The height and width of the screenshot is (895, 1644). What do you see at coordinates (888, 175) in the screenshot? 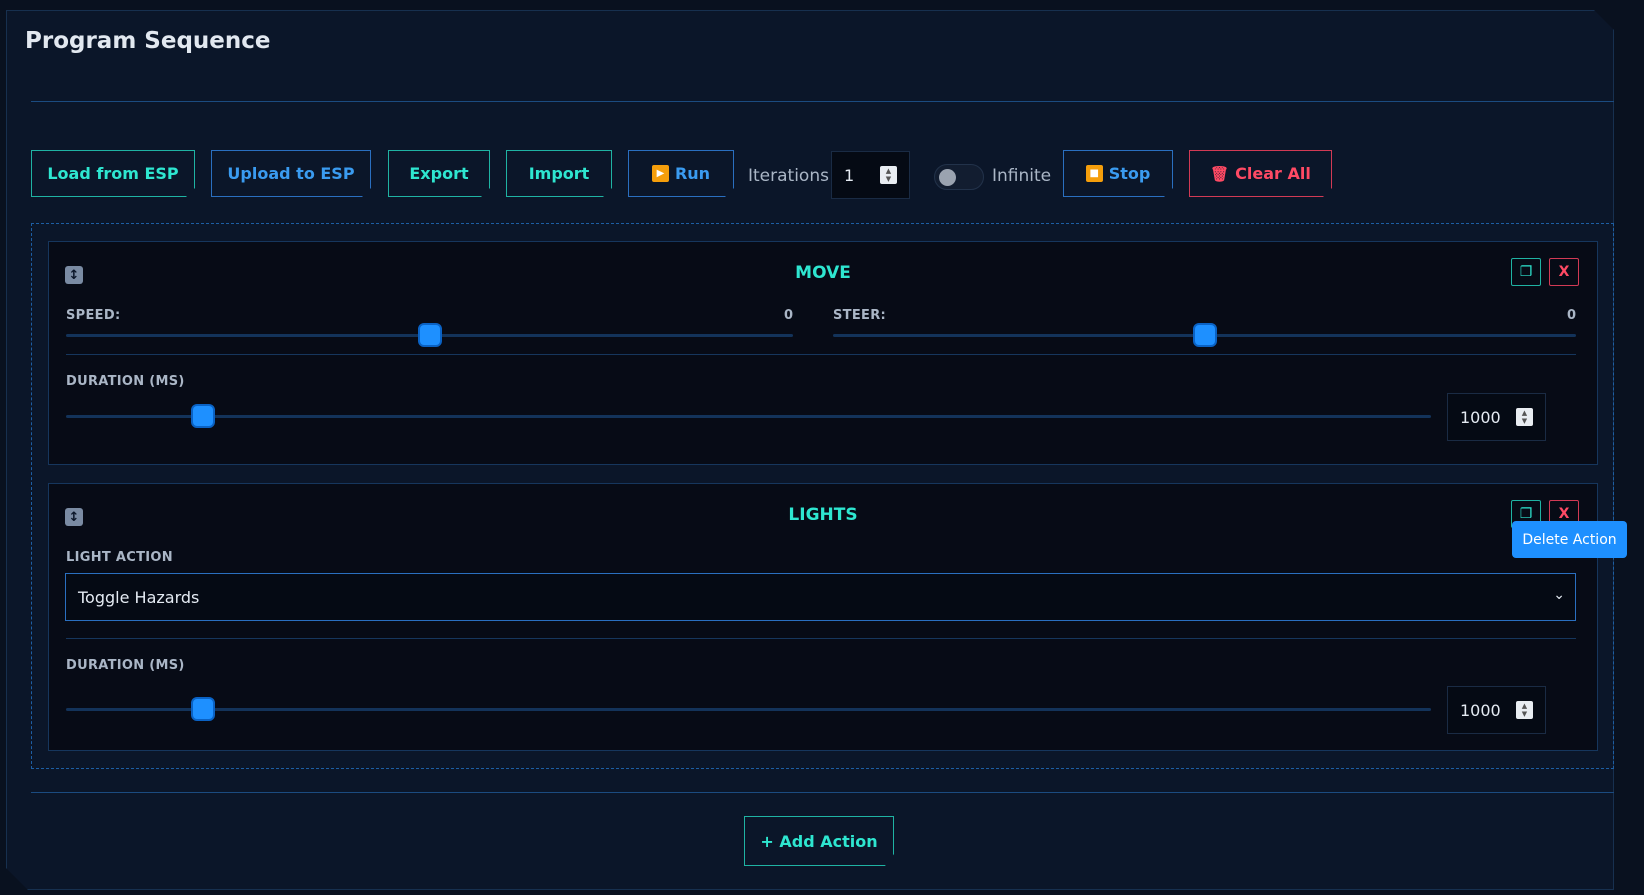
I see `iterations-spinner: ▲ ▼` at bounding box center [888, 175].